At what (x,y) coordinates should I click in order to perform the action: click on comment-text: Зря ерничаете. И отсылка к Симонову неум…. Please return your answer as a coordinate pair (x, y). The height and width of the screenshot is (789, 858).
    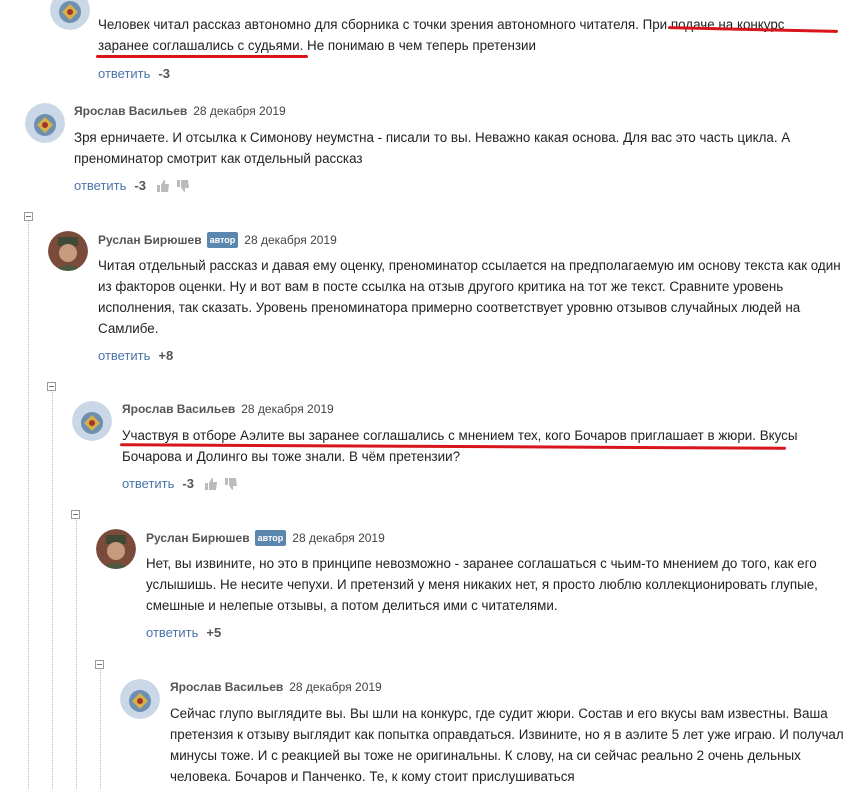
    Looking at the image, I should click on (432, 148).